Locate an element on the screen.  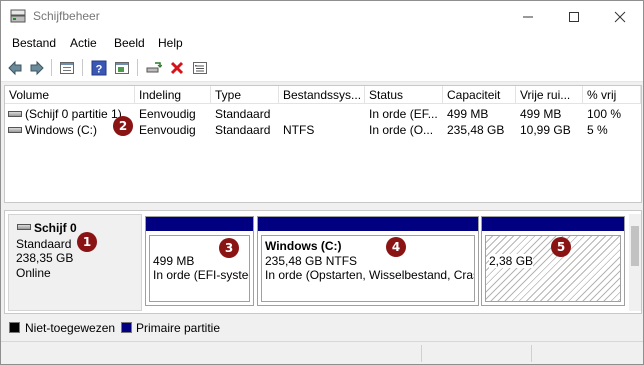
maximize-icon is located at coordinates (574, 17).